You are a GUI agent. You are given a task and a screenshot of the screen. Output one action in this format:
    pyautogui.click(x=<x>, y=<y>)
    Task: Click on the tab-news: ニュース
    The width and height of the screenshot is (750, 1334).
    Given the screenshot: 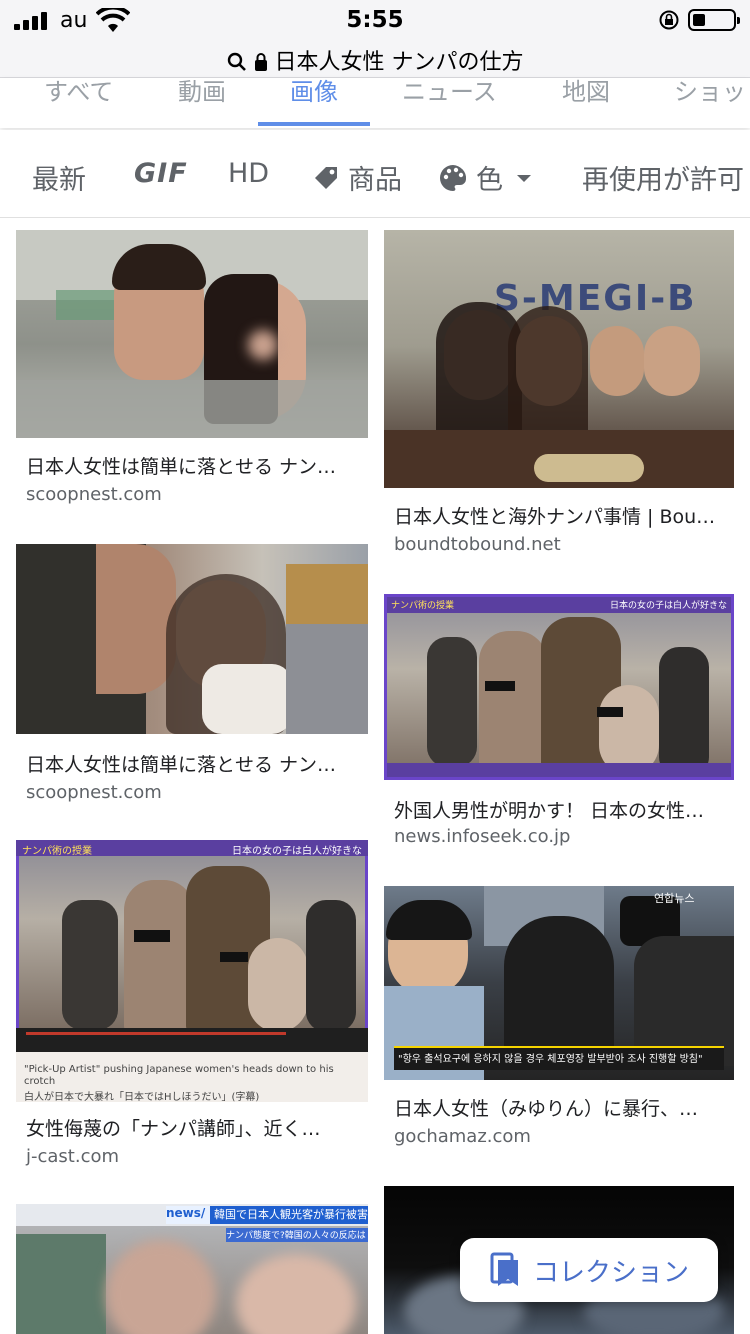 What is the action you would take?
    pyautogui.click(x=449, y=92)
    